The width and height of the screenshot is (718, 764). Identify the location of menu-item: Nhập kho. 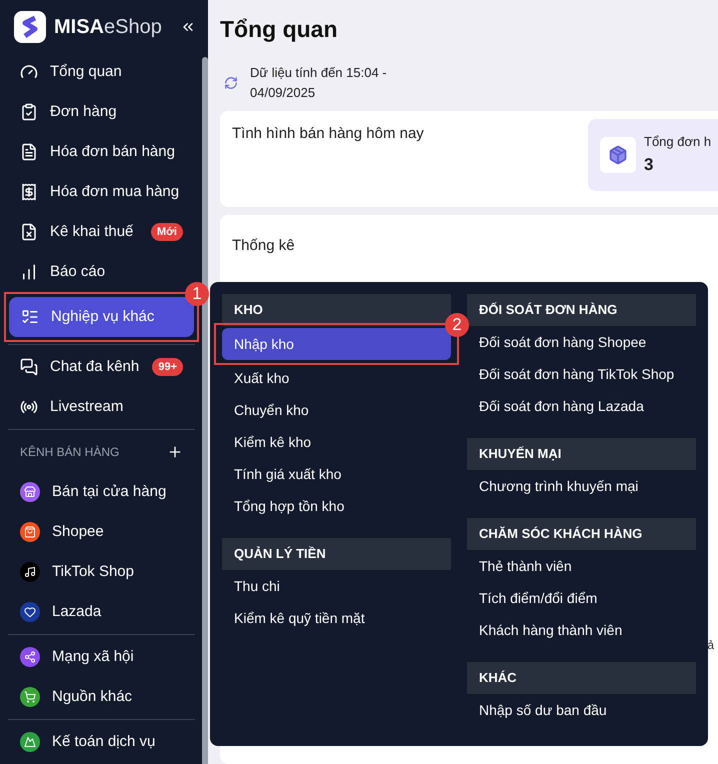
(336, 344).